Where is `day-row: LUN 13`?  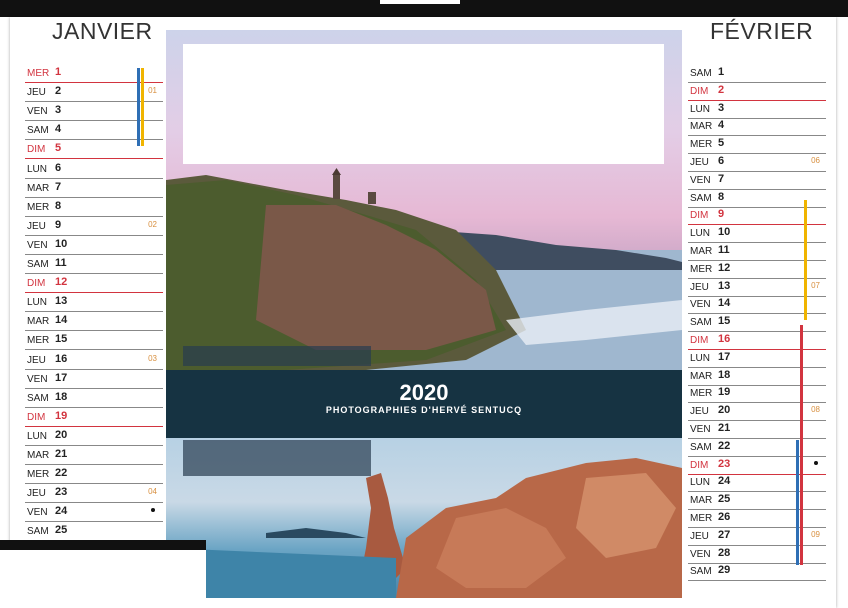
day-row: LUN 13 is located at coordinates (94, 303).